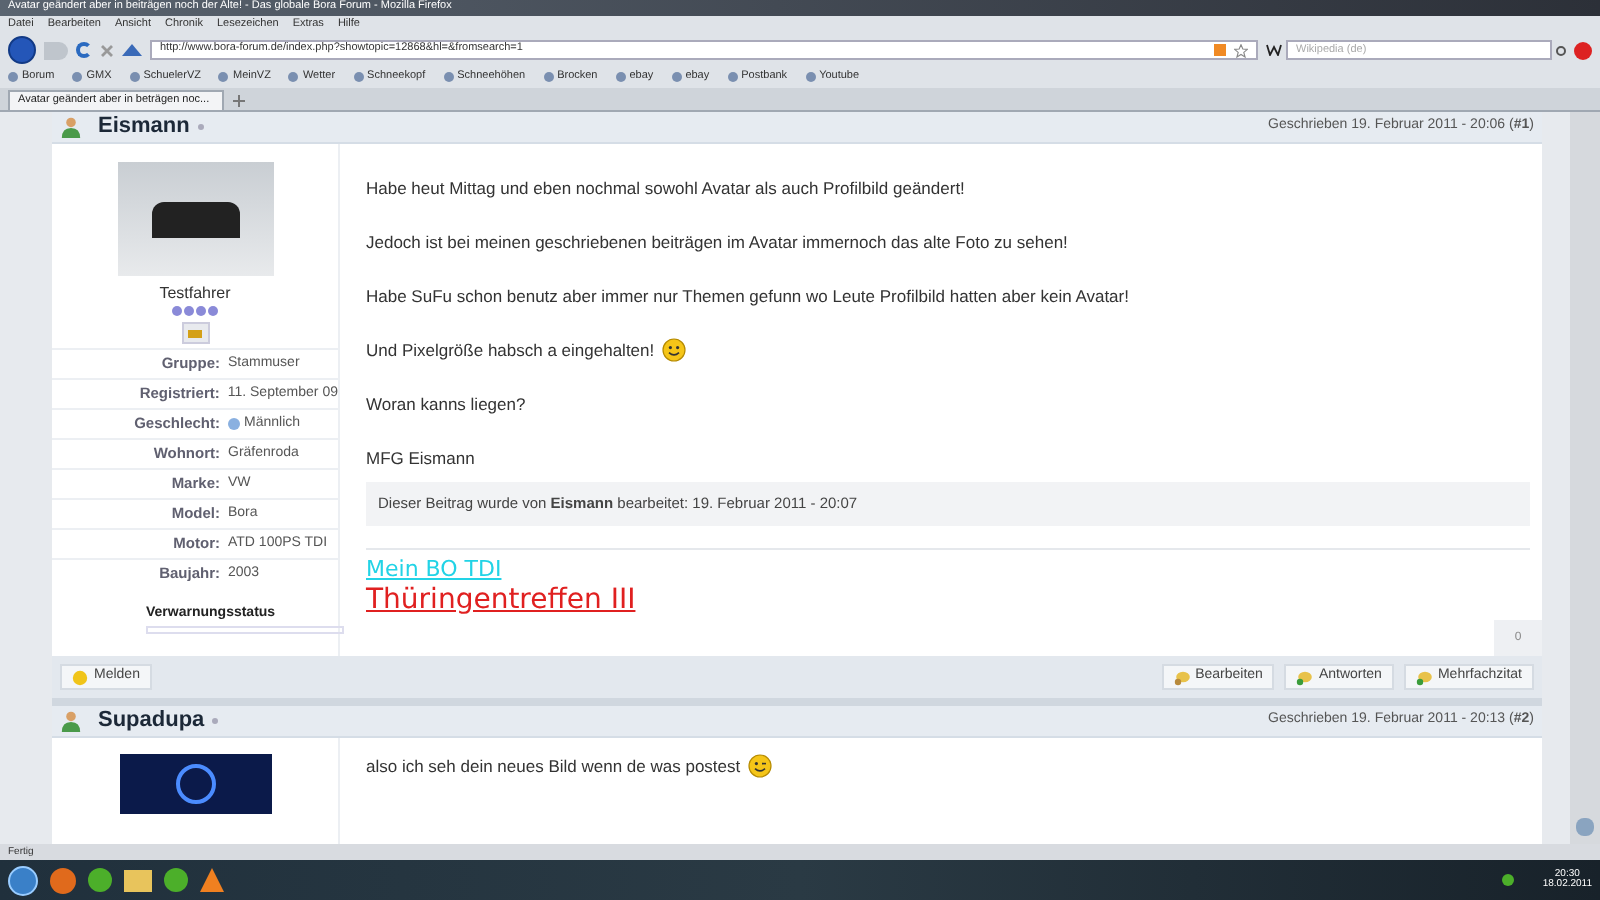 This screenshot has width=1600, height=900. What do you see at coordinates (1583, 50) in the screenshot?
I see `addon-icon` at bounding box center [1583, 50].